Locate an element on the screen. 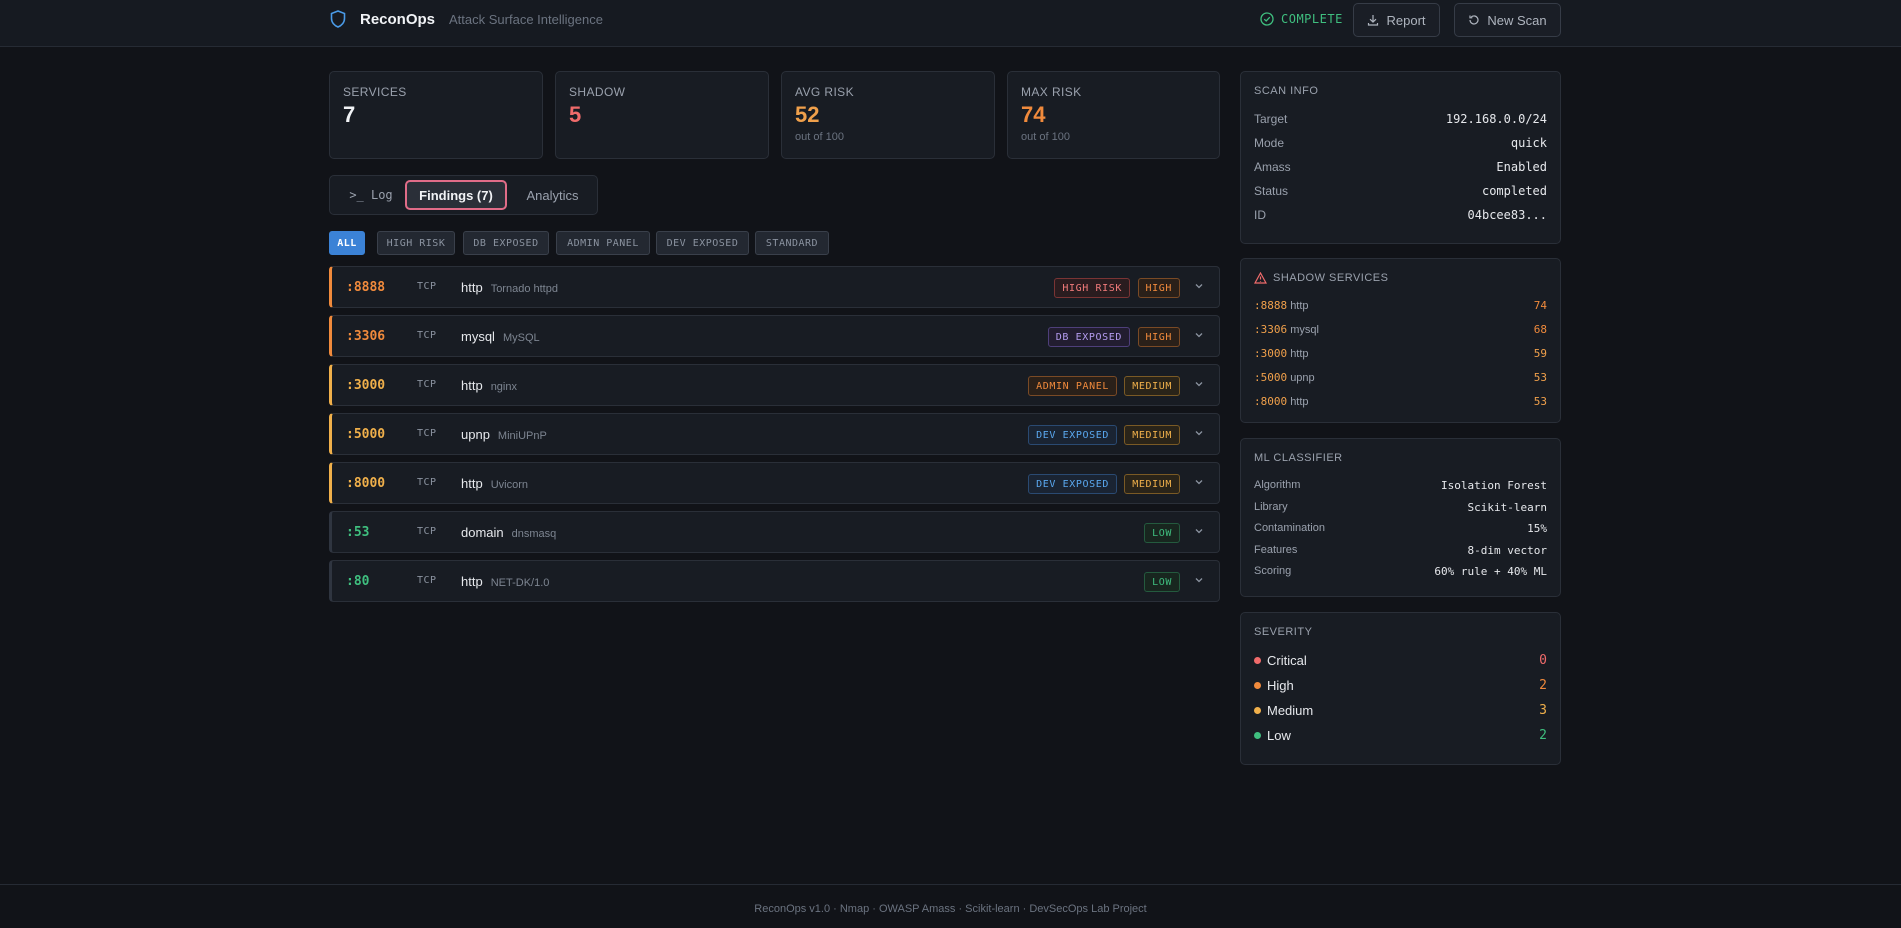 The height and width of the screenshot is (928, 1901). shadow-service: mysql is located at coordinates (1304, 330).